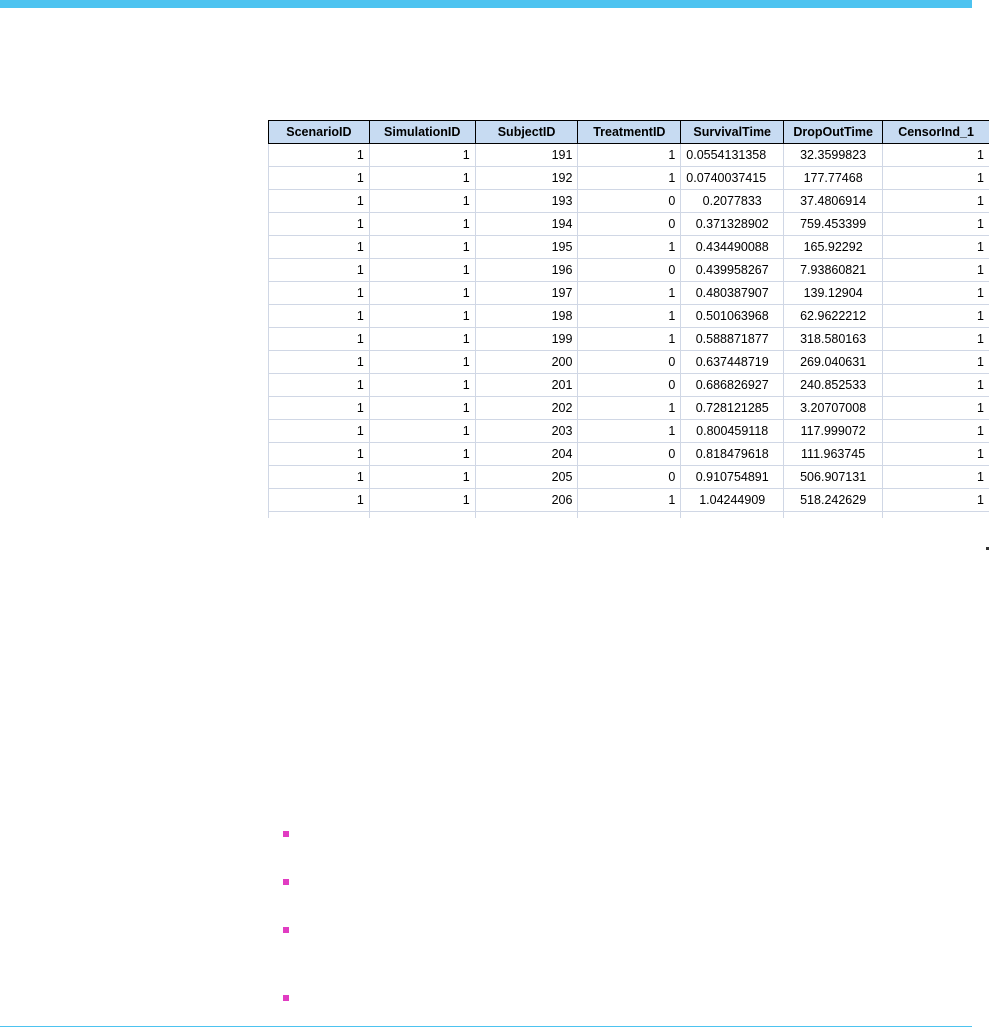  What do you see at coordinates (935, 132) in the screenshot?
I see `header-censor-ind: CensorInd_1` at bounding box center [935, 132].